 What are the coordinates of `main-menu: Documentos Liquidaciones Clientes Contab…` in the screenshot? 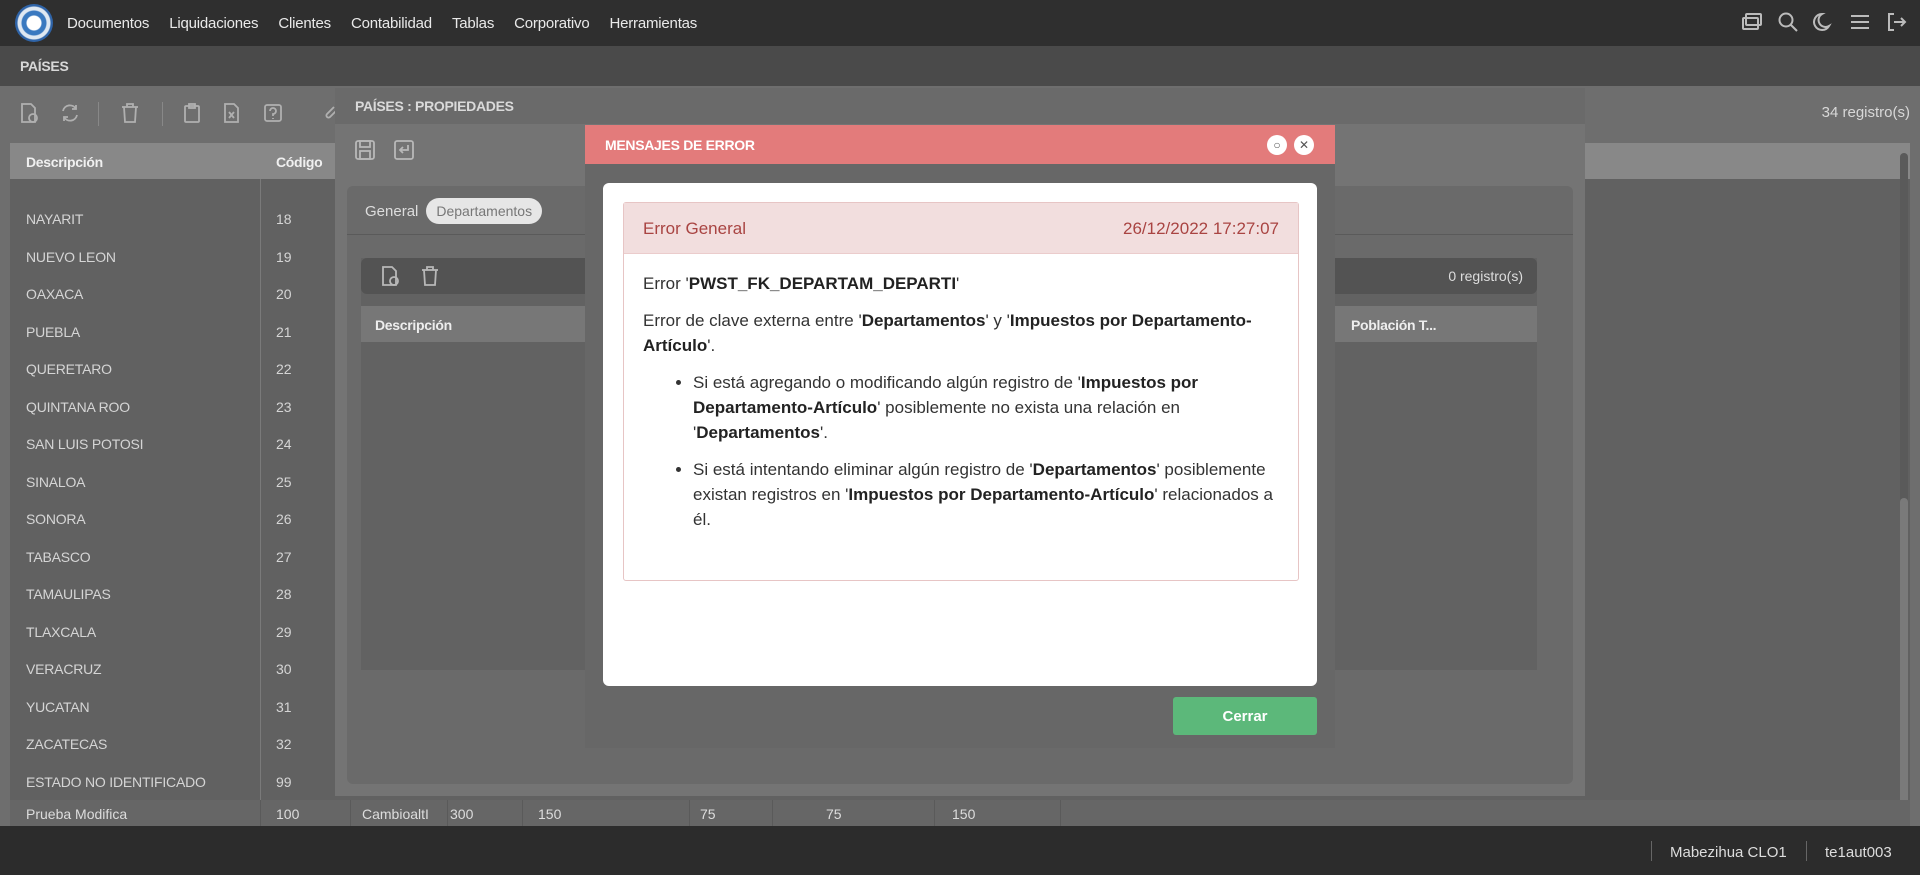 It's located at (392, 23).